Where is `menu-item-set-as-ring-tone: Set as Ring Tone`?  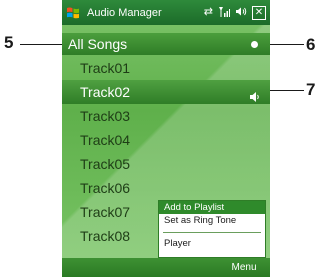
menu-item-set-as-ring-tone: Set as Ring Tone is located at coordinates (212, 220).